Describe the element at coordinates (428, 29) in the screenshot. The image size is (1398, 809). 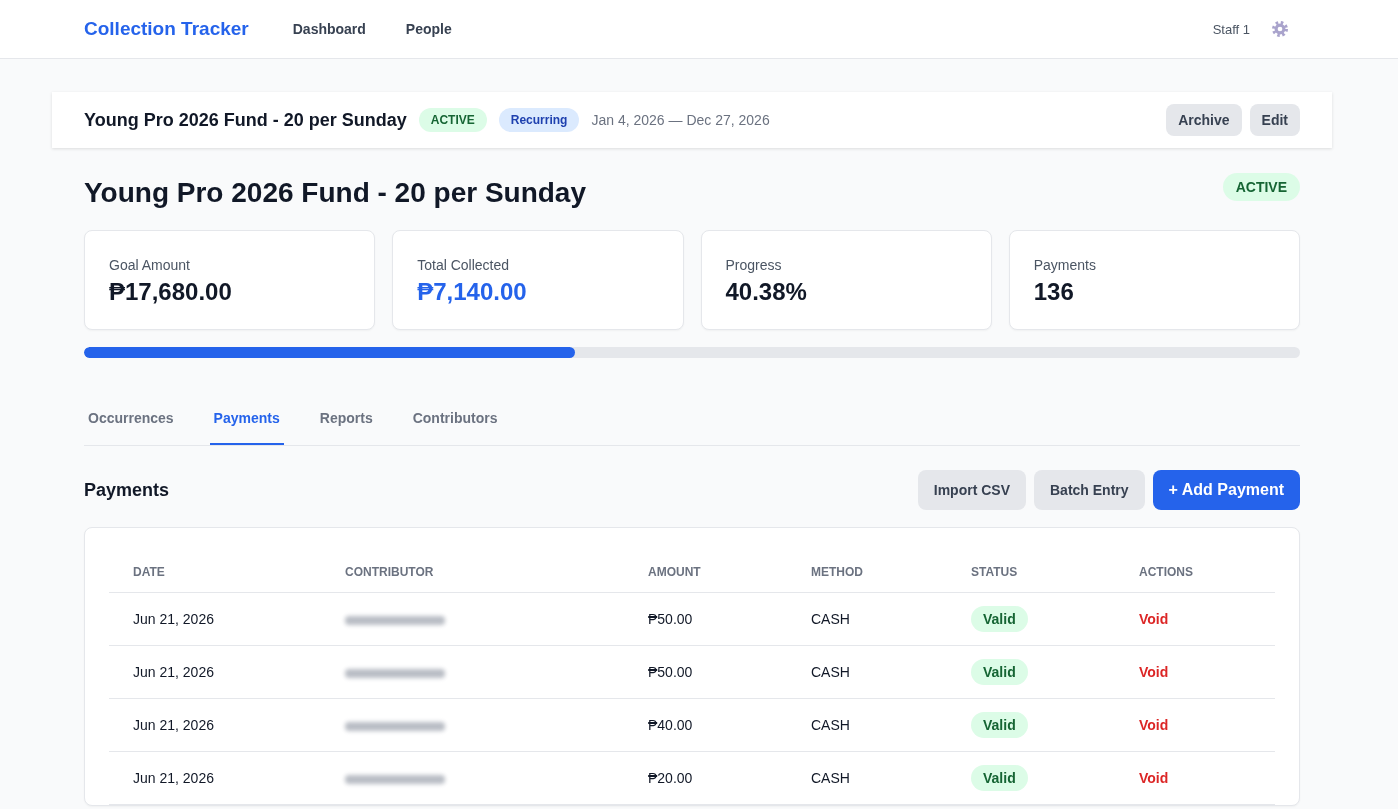
I see `nav-link: People` at that location.